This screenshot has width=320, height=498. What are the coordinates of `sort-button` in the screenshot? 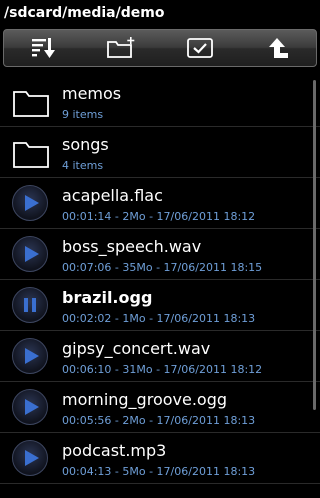 It's located at (43, 48).